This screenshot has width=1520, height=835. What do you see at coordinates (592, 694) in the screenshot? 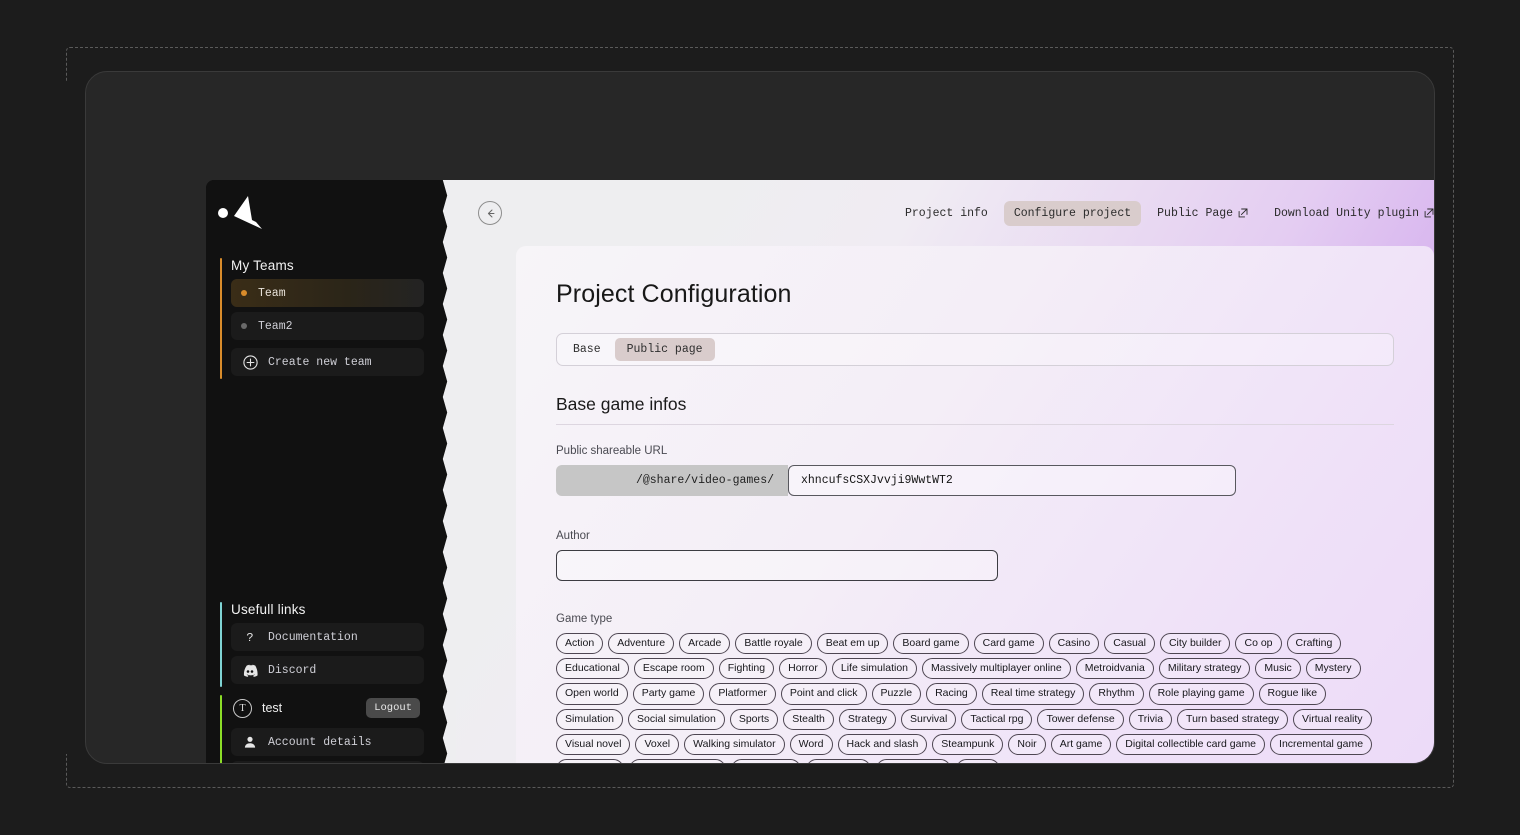
I see `game-type-chip: Open world` at bounding box center [592, 694].